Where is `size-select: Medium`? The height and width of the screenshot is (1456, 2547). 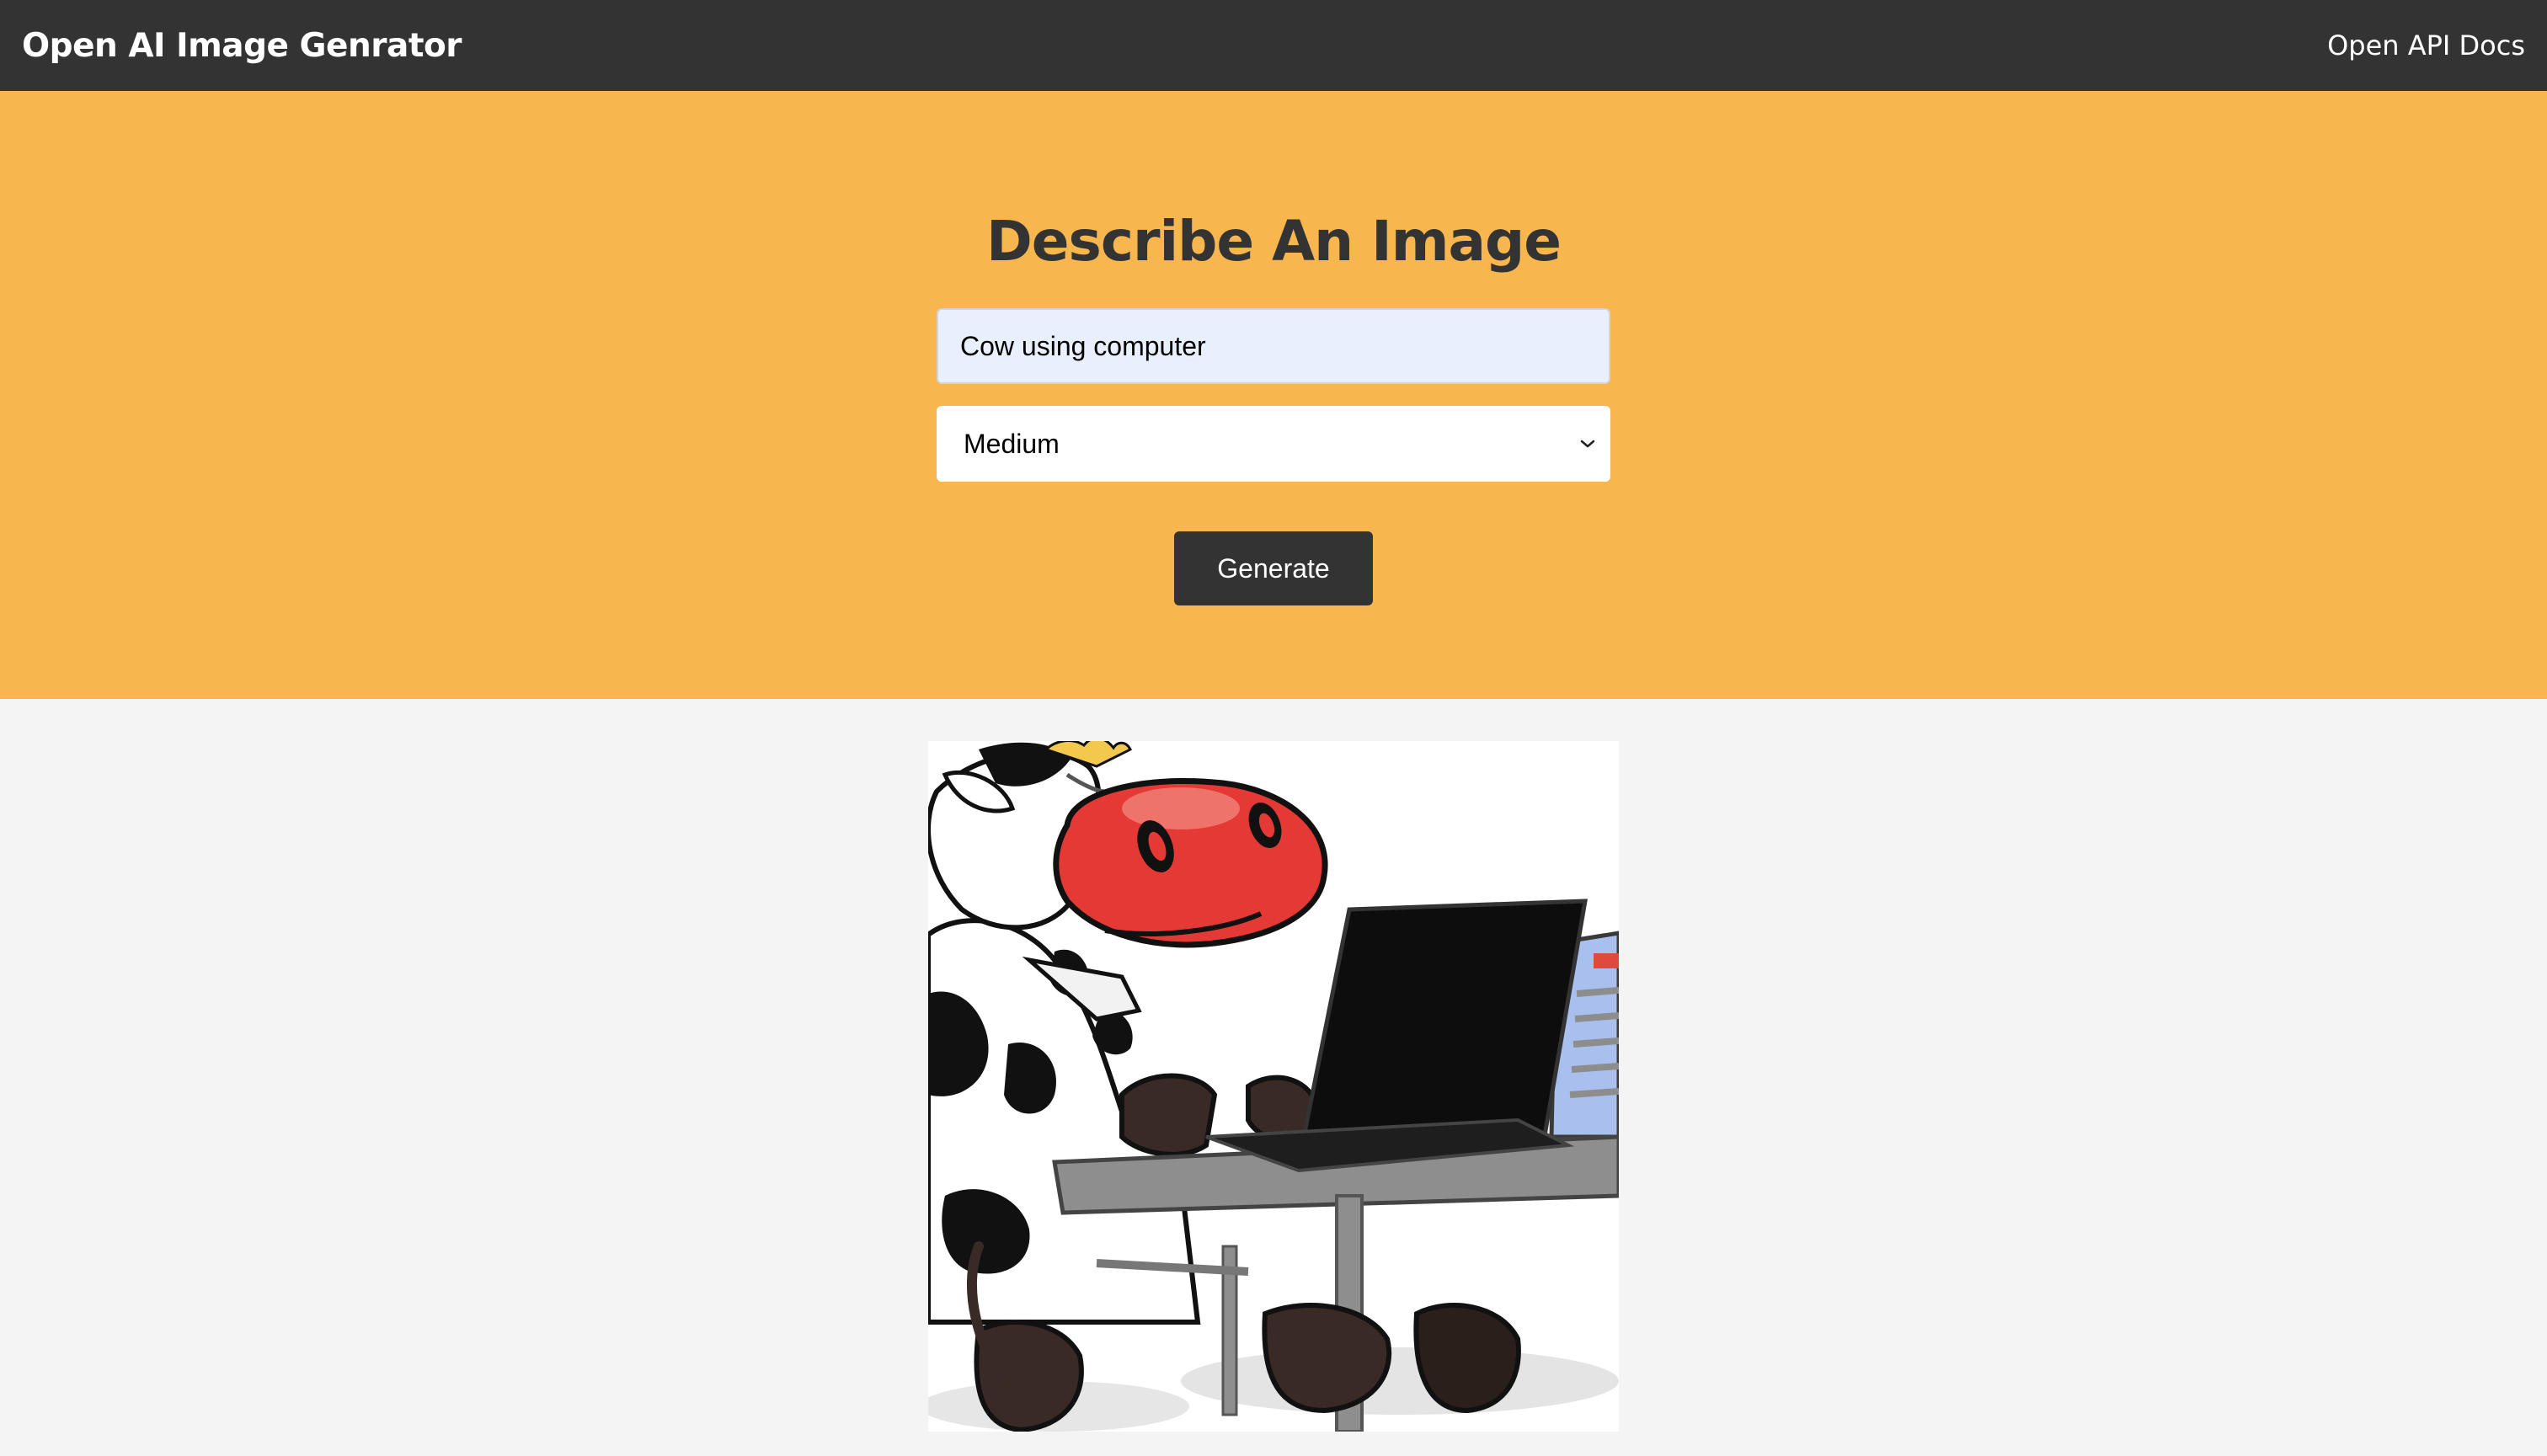
size-select: Medium is located at coordinates (1273, 444).